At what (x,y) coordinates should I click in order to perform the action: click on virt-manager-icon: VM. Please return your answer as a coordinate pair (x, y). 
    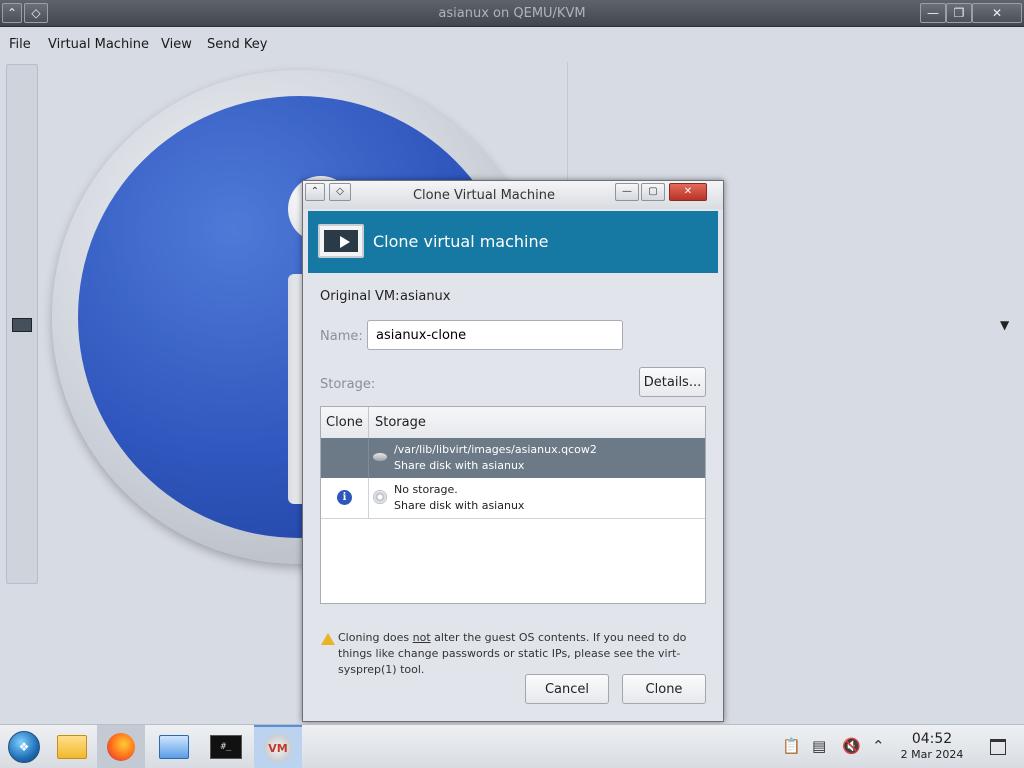
    Looking at the image, I should click on (278, 748).